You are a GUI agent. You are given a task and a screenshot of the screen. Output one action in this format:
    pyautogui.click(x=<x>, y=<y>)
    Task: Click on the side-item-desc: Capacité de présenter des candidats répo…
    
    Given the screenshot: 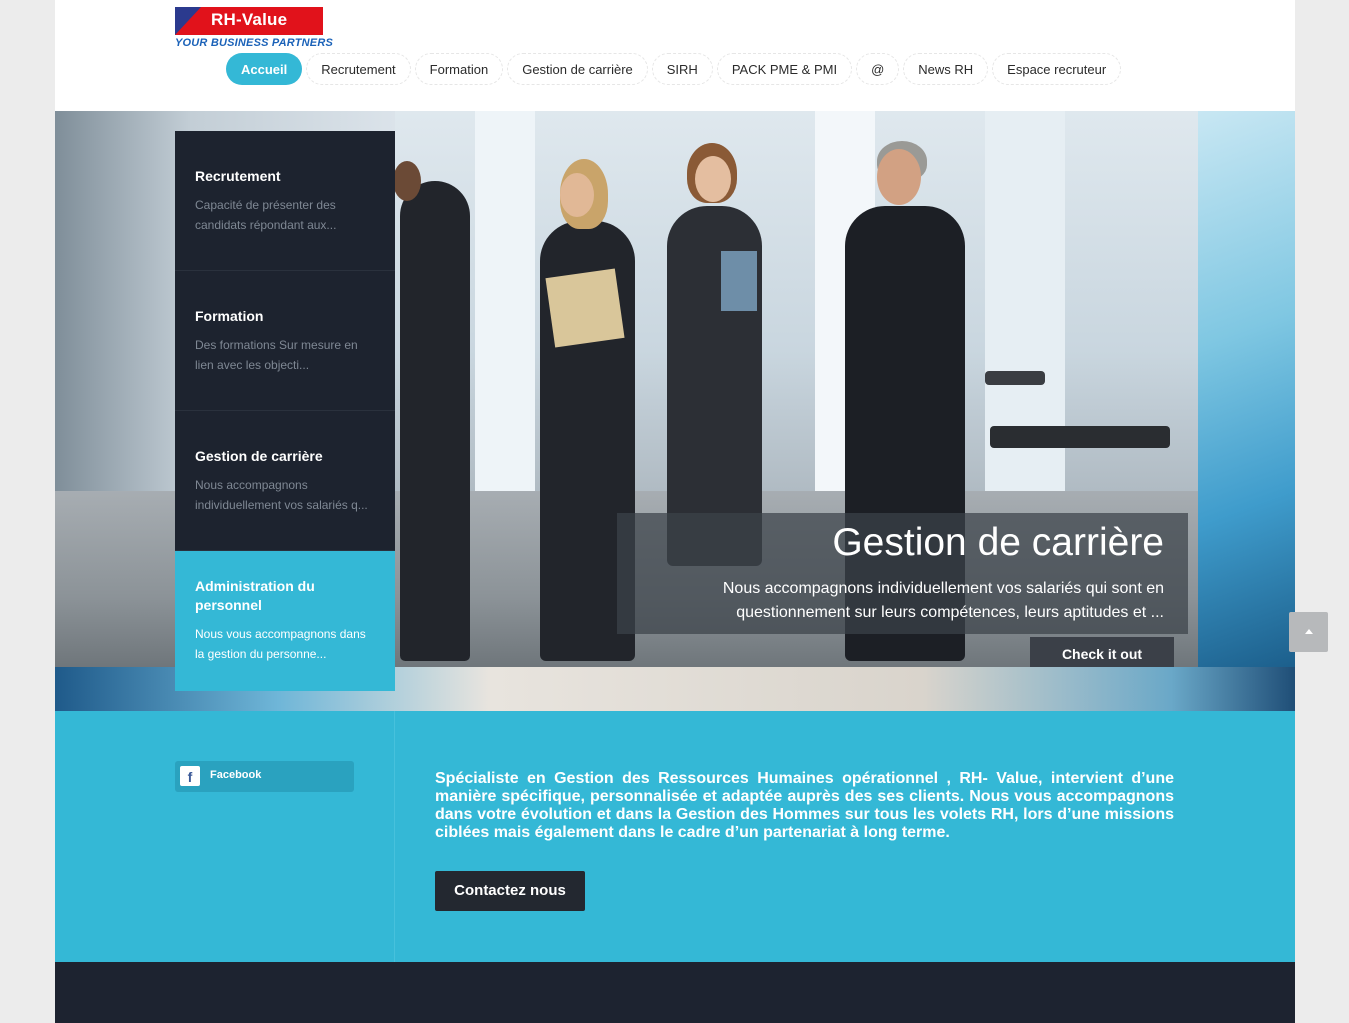 What is the action you would take?
    pyautogui.click(x=266, y=215)
    